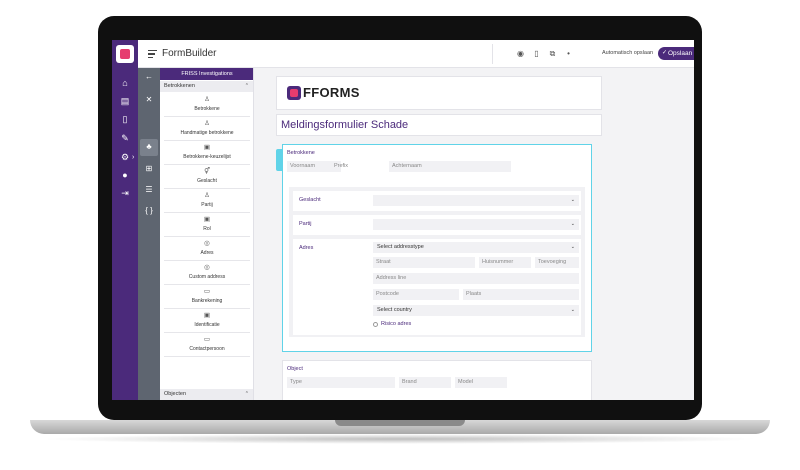  Describe the element at coordinates (425, 382) in the screenshot. I see `brand-field: Brand` at that location.